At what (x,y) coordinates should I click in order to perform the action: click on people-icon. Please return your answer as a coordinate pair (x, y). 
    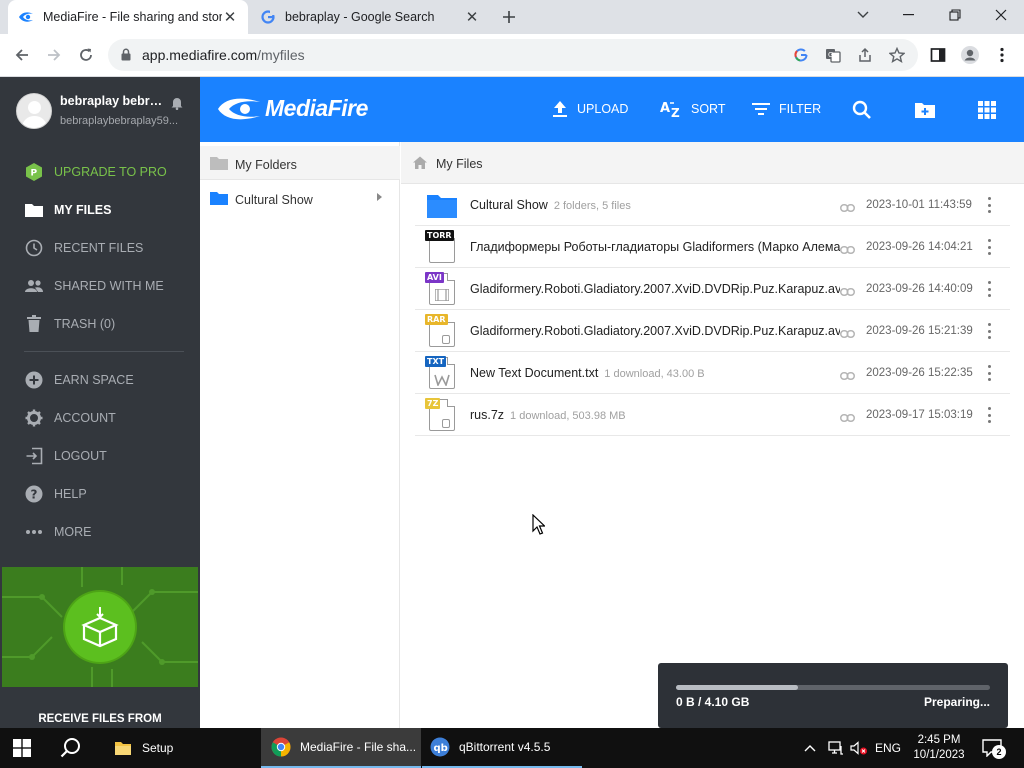
    Looking at the image, I should click on (34, 286).